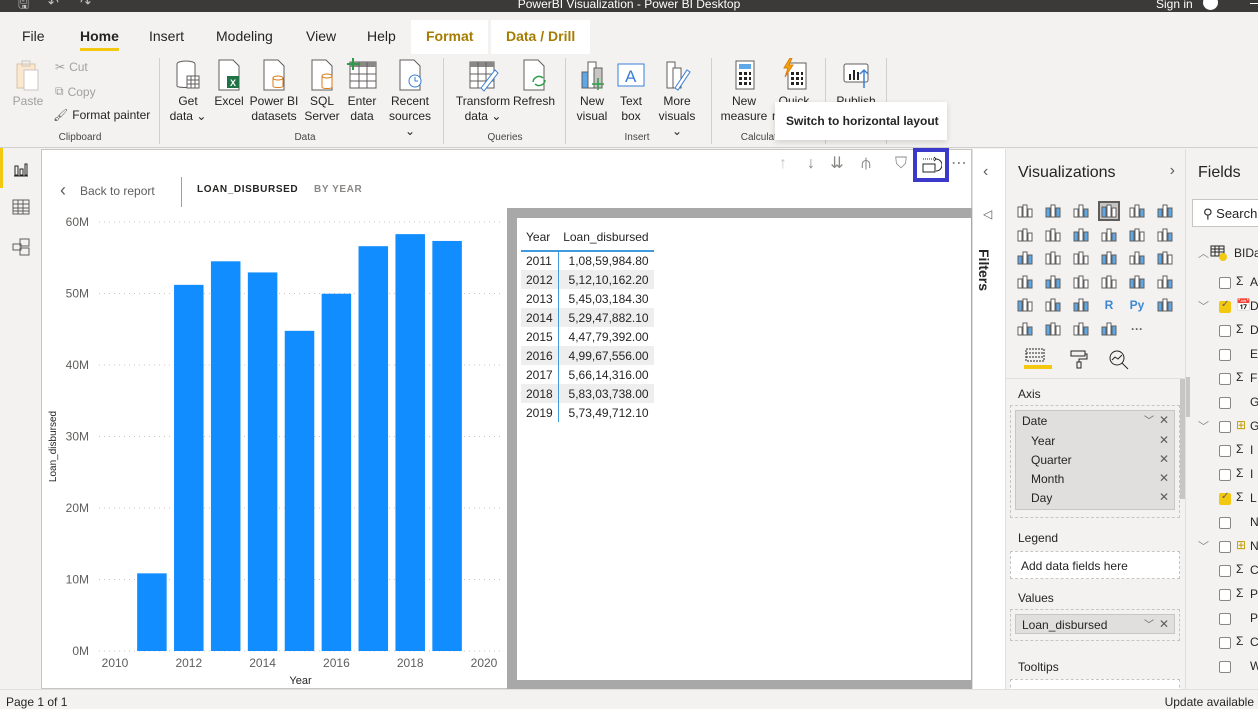 This screenshot has width=1258, height=709. What do you see at coordinates (1053, 282) in the screenshot?
I see `filled-map-visual-icon` at bounding box center [1053, 282].